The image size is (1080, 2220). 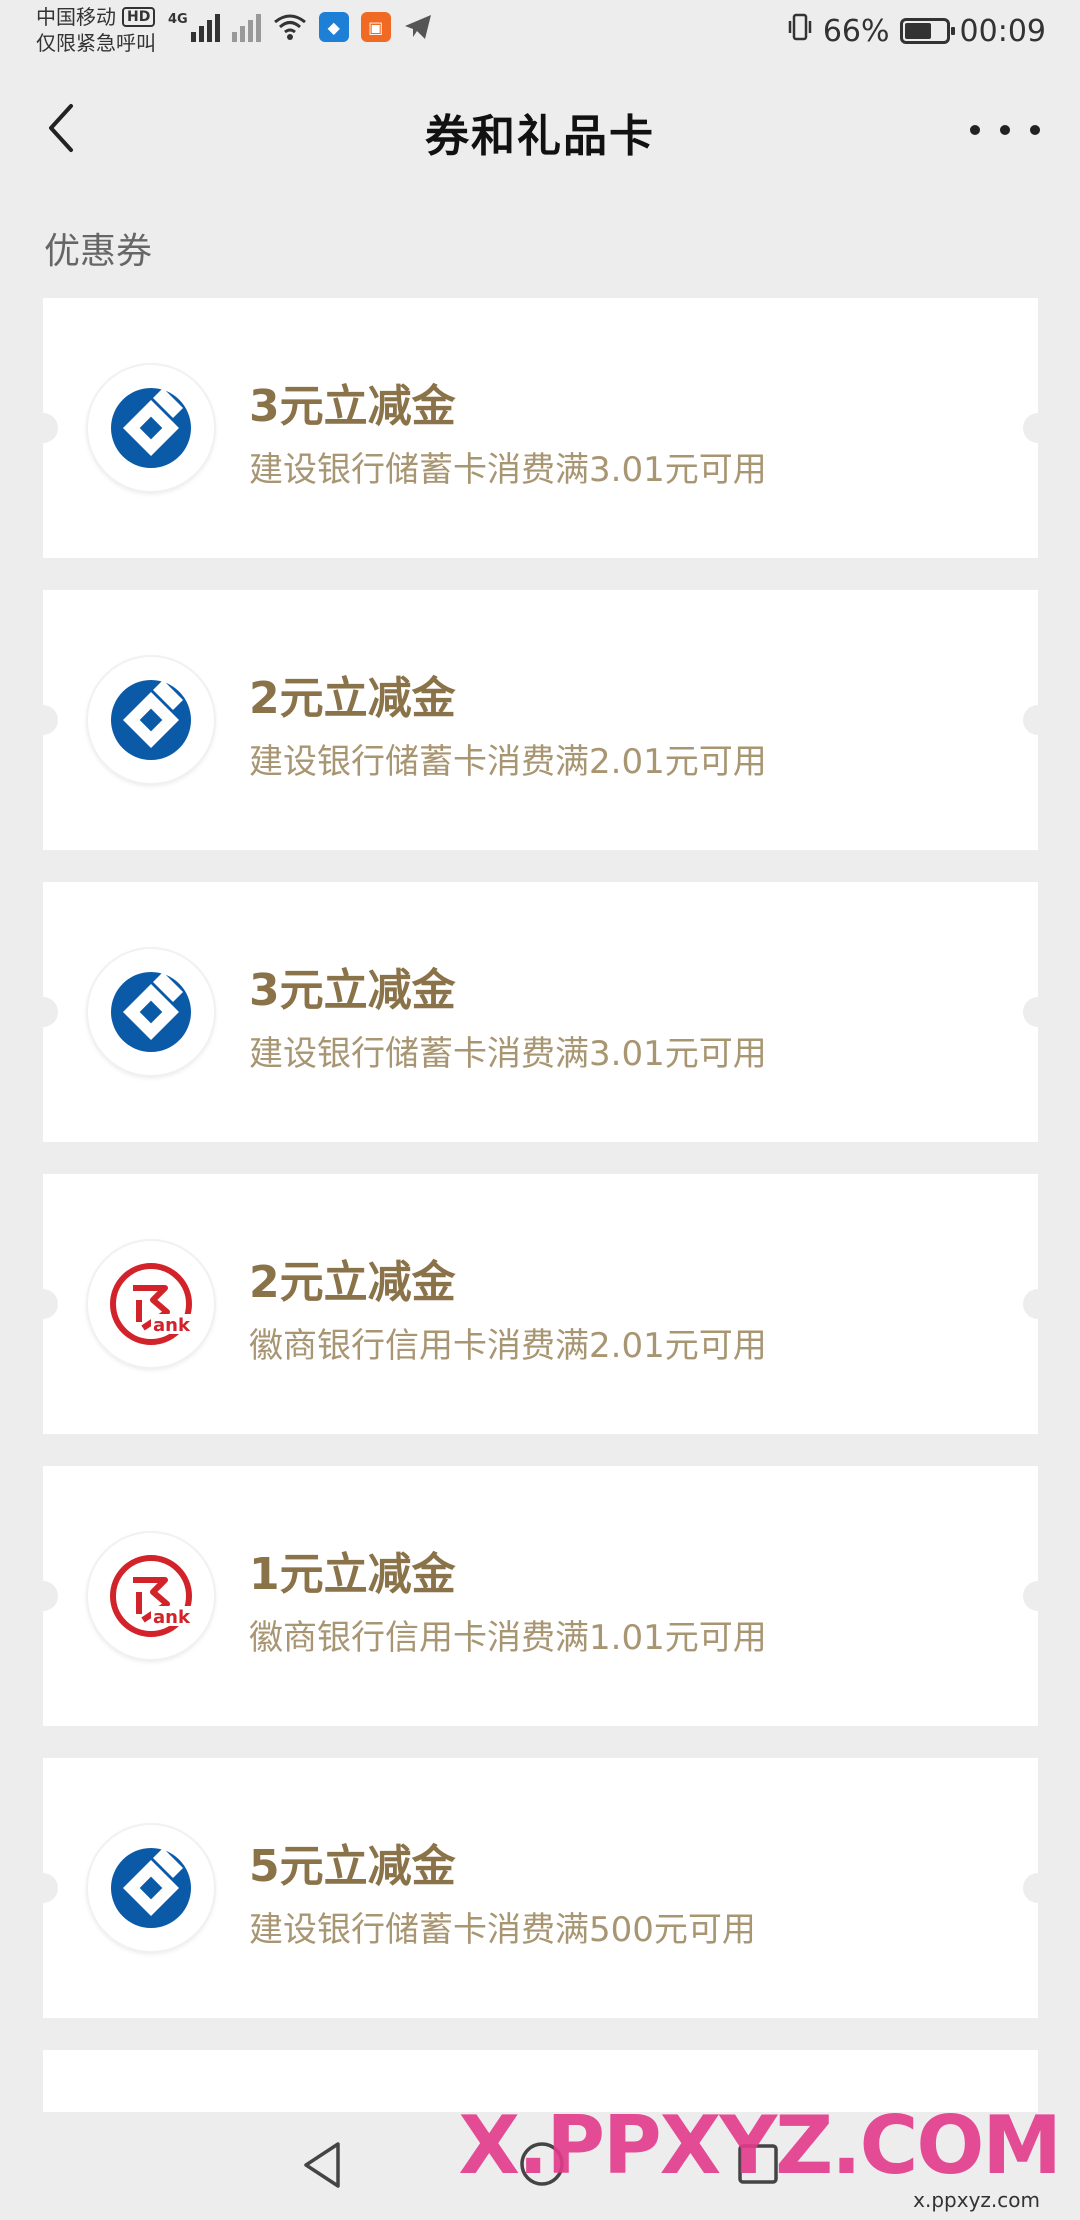 I want to click on app-notification-icon: ▣, so click(x=375, y=27).